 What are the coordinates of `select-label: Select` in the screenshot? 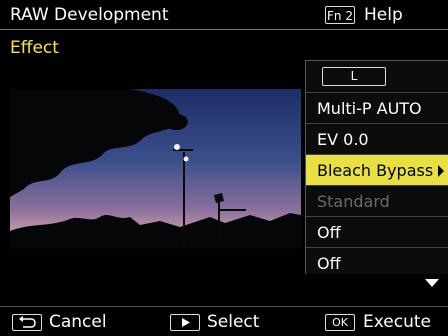 It's located at (233, 322).